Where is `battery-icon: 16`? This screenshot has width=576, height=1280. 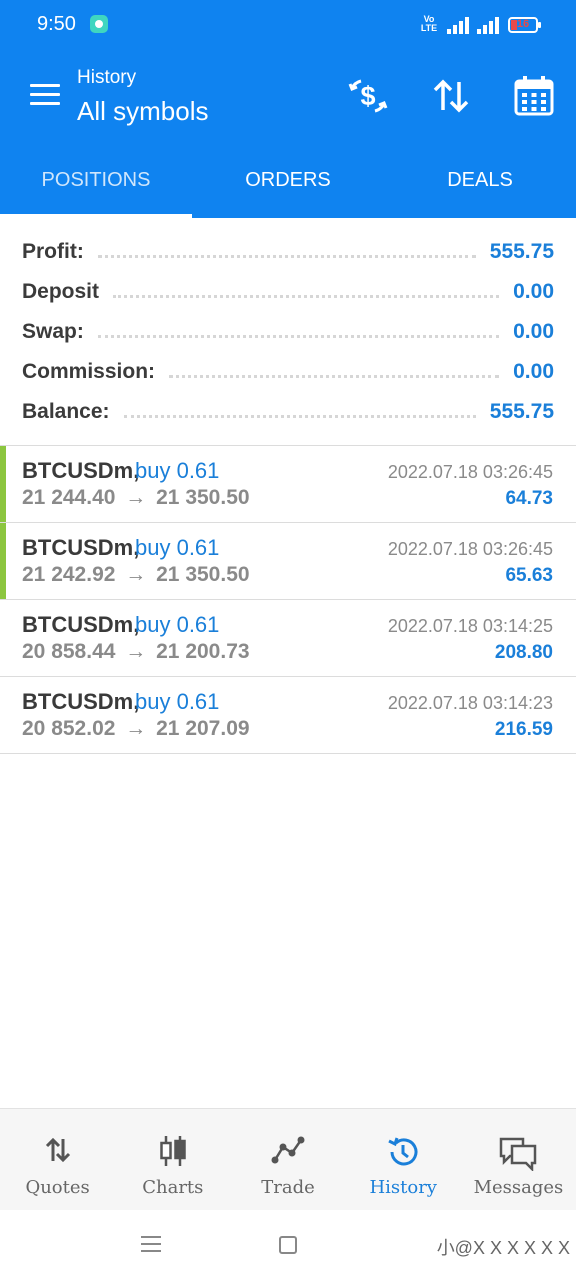 battery-icon: 16 is located at coordinates (524, 25).